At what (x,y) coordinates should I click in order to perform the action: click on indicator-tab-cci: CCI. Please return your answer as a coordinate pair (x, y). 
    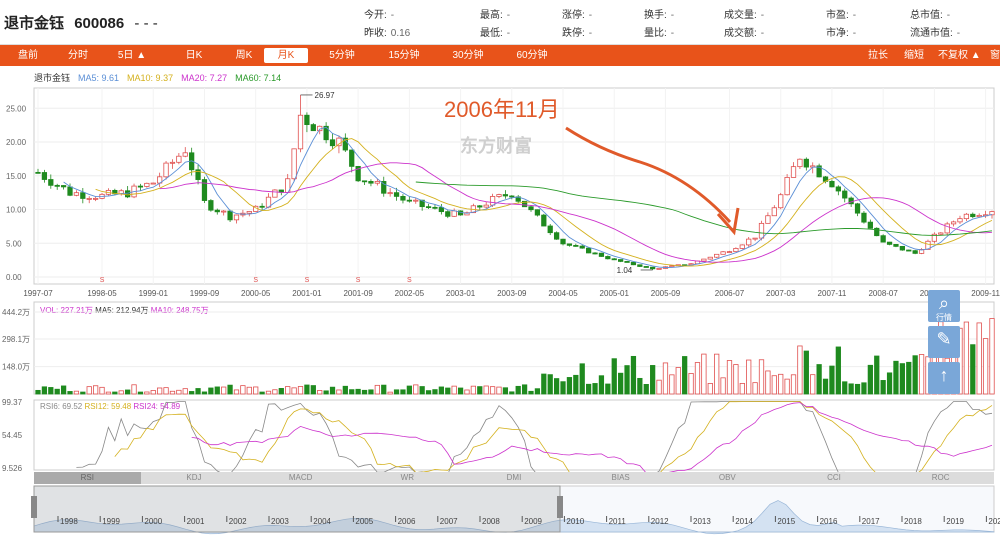
    Looking at the image, I should click on (834, 478).